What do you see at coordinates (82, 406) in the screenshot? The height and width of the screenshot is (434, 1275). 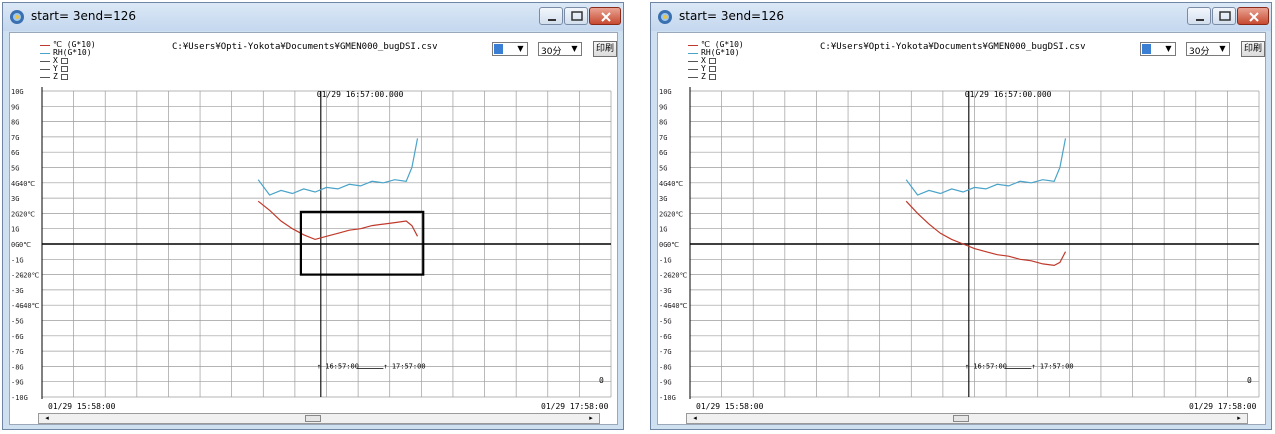 I see `x-start-label: 01/29 15:58:00` at bounding box center [82, 406].